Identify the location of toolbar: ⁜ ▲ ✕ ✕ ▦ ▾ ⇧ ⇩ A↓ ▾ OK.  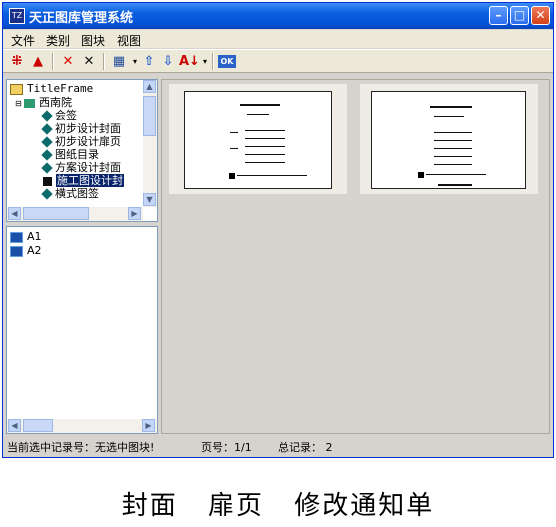
(278, 61).